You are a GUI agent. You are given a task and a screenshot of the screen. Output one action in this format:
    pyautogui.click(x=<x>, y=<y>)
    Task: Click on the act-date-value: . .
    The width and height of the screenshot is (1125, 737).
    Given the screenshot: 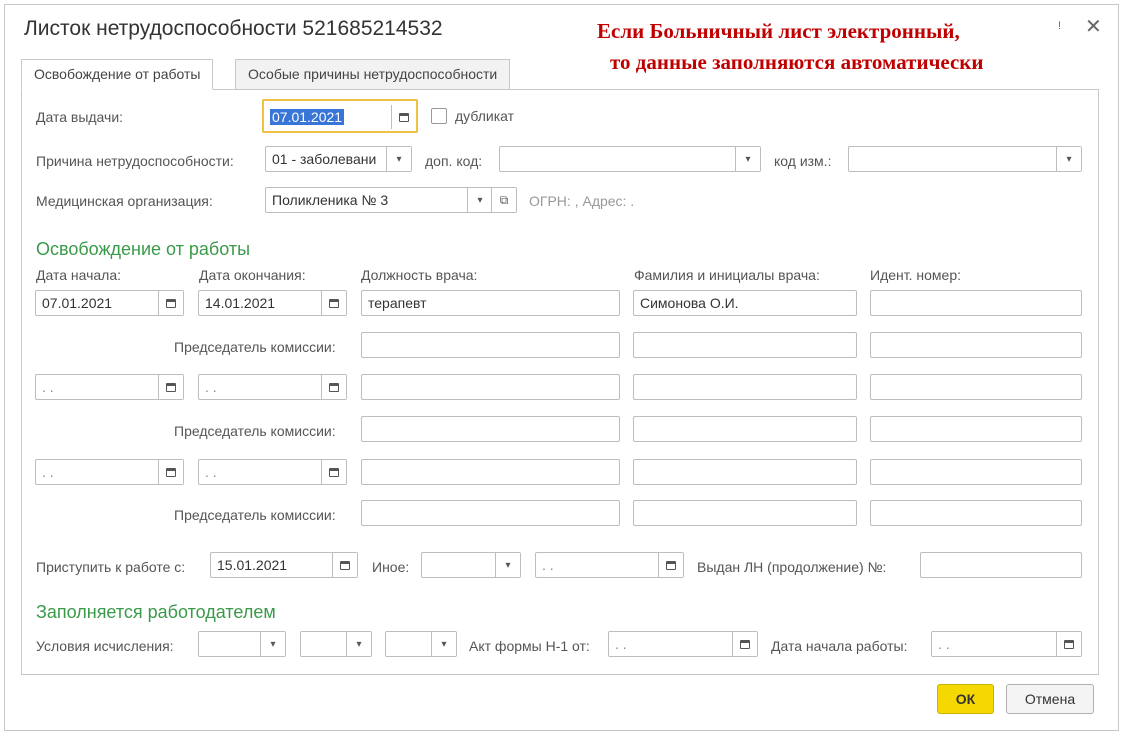 What is the action you would take?
    pyautogui.click(x=621, y=644)
    